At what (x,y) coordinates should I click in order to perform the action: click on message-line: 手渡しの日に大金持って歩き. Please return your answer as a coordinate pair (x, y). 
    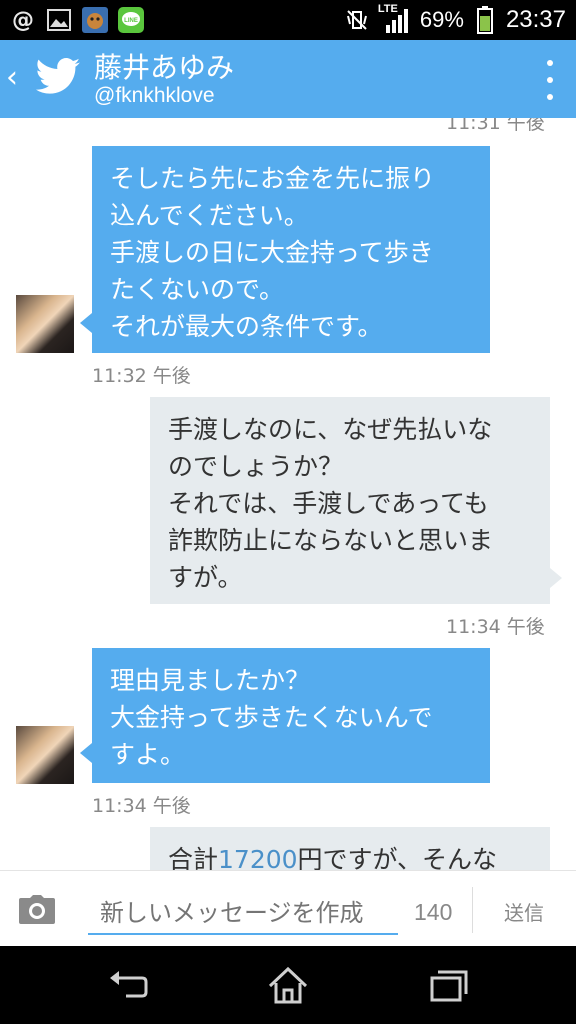
    Looking at the image, I should click on (272, 252).